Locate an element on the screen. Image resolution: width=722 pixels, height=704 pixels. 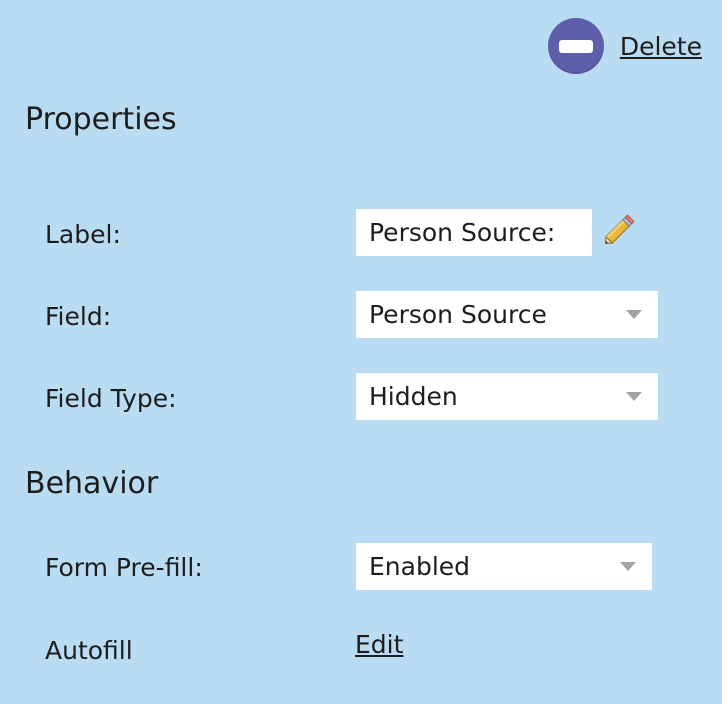
minus-circle-icon is located at coordinates (575, 46).